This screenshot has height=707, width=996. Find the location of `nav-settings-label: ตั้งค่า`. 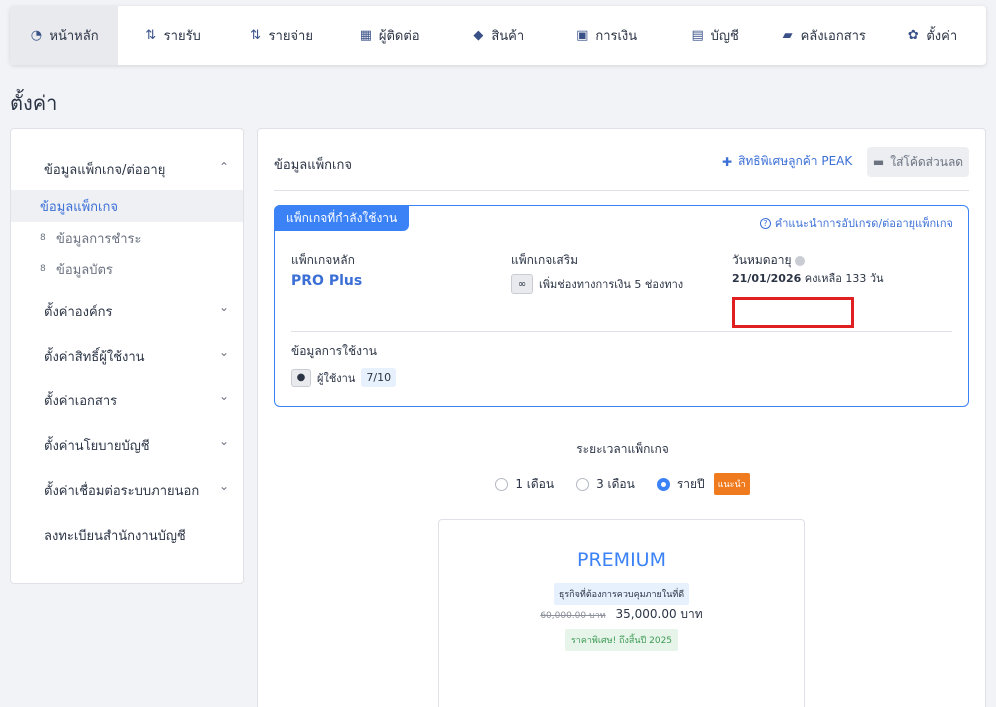

nav-settings-label: ตั้งค่า is located at coordinates (942, 36).